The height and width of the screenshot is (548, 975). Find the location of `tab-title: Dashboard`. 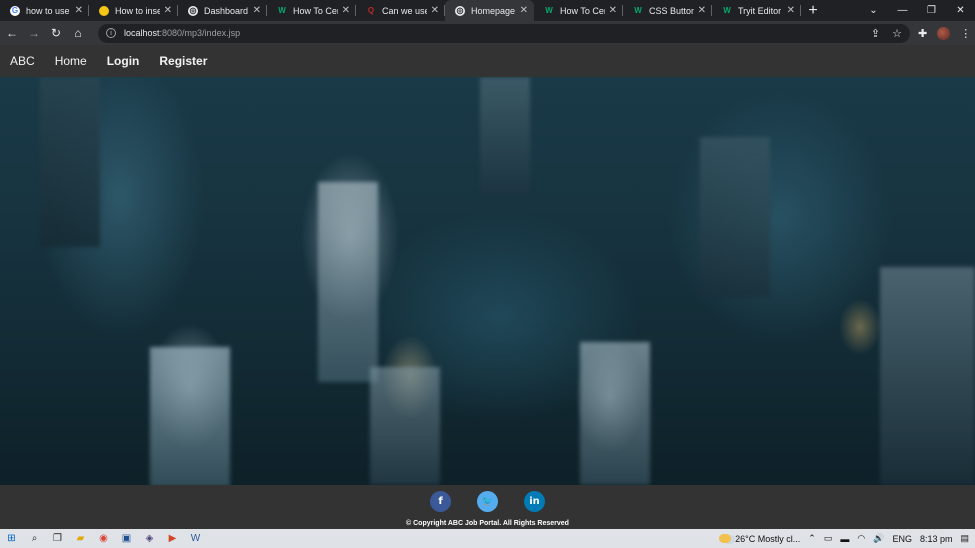

tab-title: Dashboard is located at coordinates (226, 10).